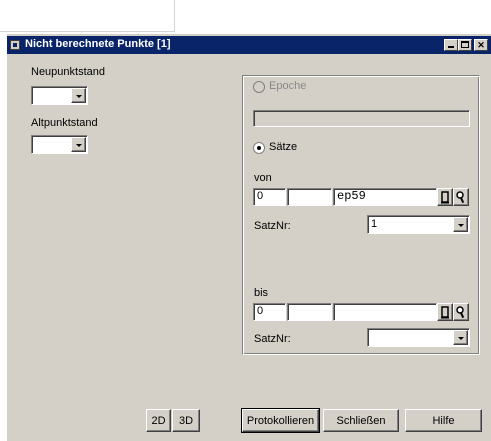 The image size is (491, 441). What do you see at coordinates (87, 16) in the screenshot?
I see `top-input-box` at bounding box center [87, 16].